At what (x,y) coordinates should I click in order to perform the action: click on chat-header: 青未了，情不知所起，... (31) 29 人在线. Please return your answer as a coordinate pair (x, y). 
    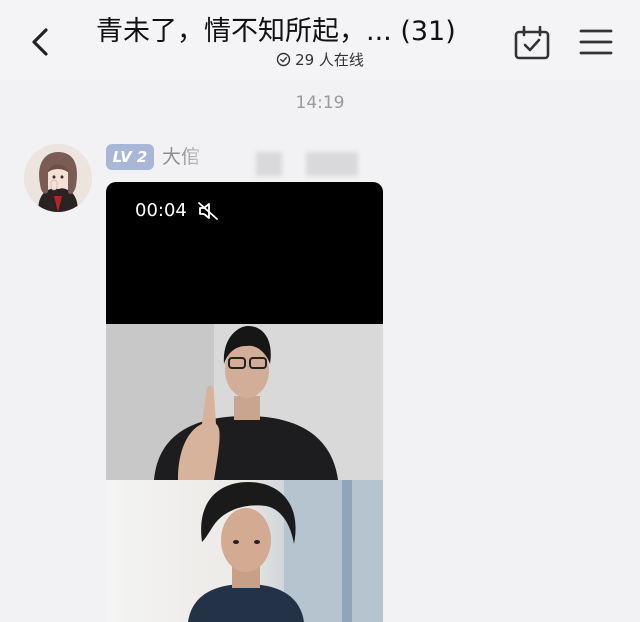
    Looking at the image, I should click on (320, 40).